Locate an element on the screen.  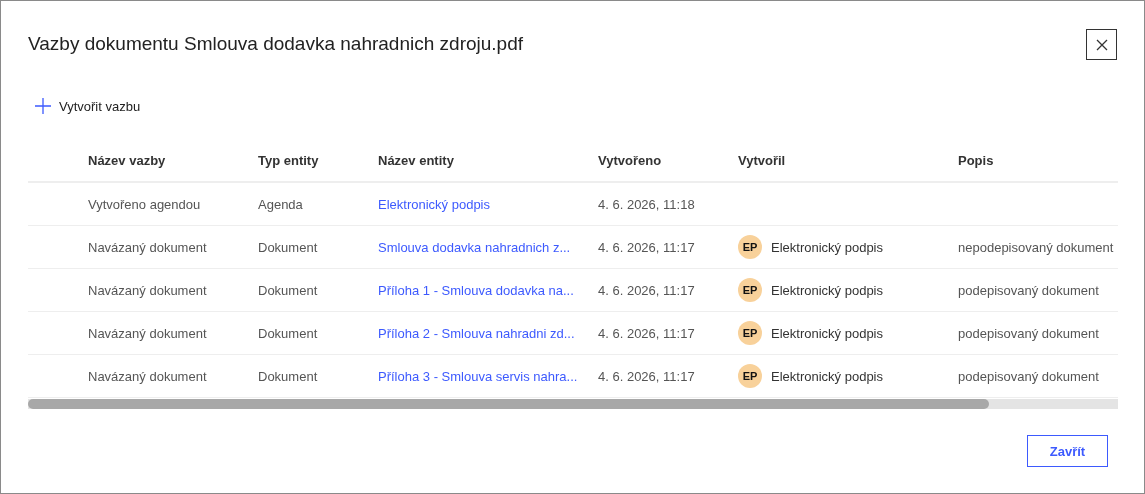
column-header: Vytvořeno is located at coordinates (630, 160).